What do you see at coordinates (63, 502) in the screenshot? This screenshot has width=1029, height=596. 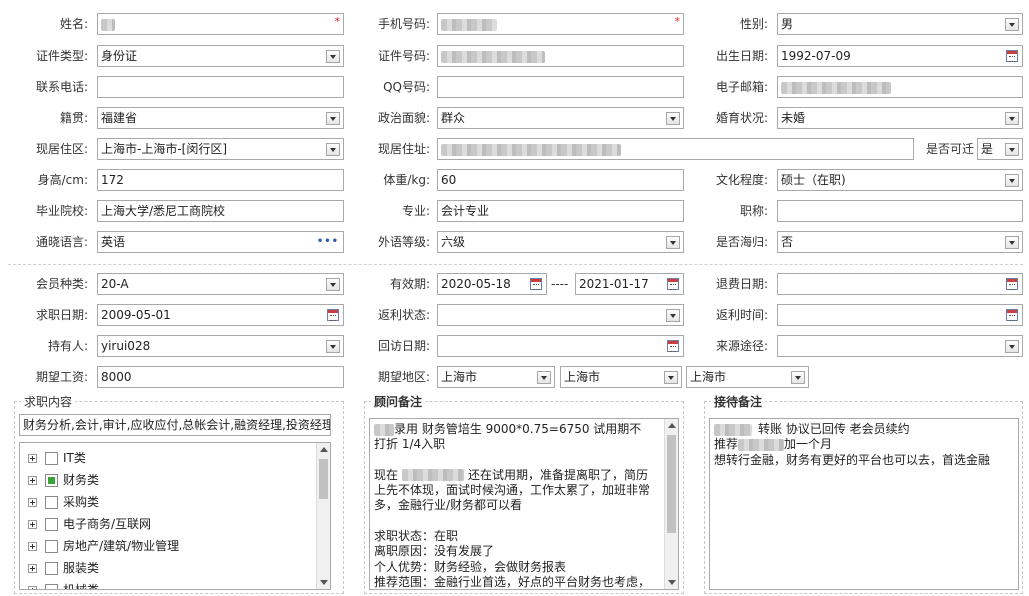 I see `tree-item: 采购类` at bounding box center [63, 502].